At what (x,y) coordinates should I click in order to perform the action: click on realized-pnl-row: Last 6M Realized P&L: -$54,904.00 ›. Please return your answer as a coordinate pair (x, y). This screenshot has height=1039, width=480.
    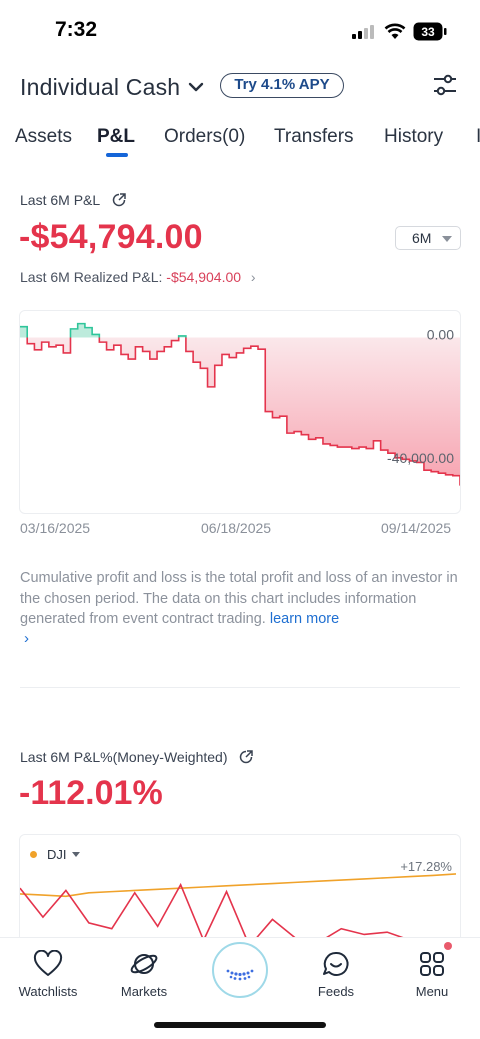
    Looking at the image, I should click on (138, 277).